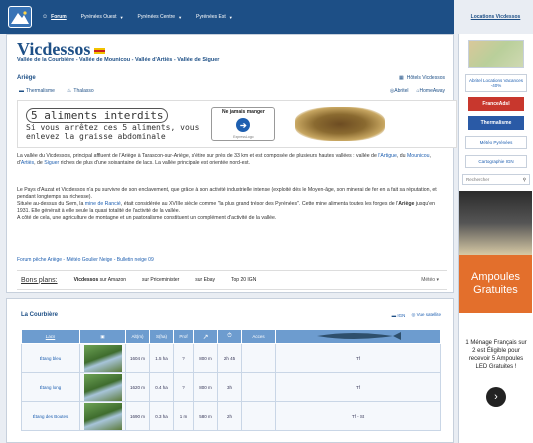  What do you see at coordinates (387, 156) in the screenshot?
I see `link-artigue: l'Artigue` at bounding box center [387, 156].